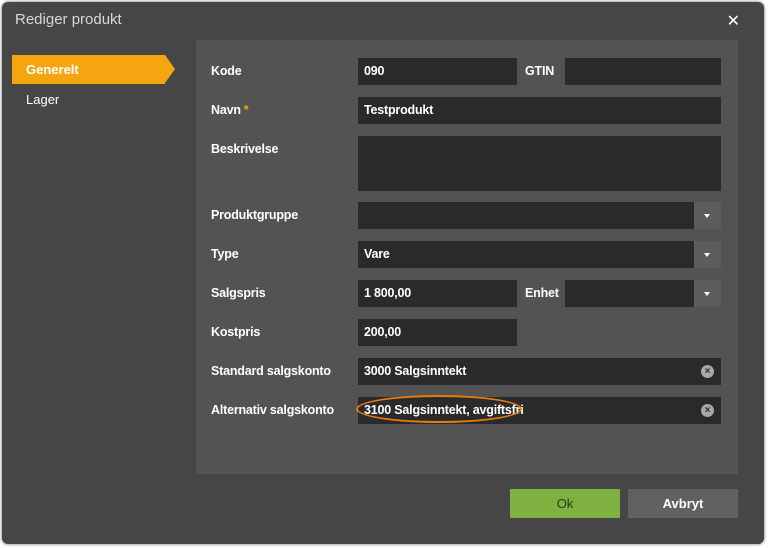 The height and width of the screenshot is (548, 768). What do you see at coordinates (629, 293) in the screenshot?
I see `enhet-select` at bounding box center [629, 293].